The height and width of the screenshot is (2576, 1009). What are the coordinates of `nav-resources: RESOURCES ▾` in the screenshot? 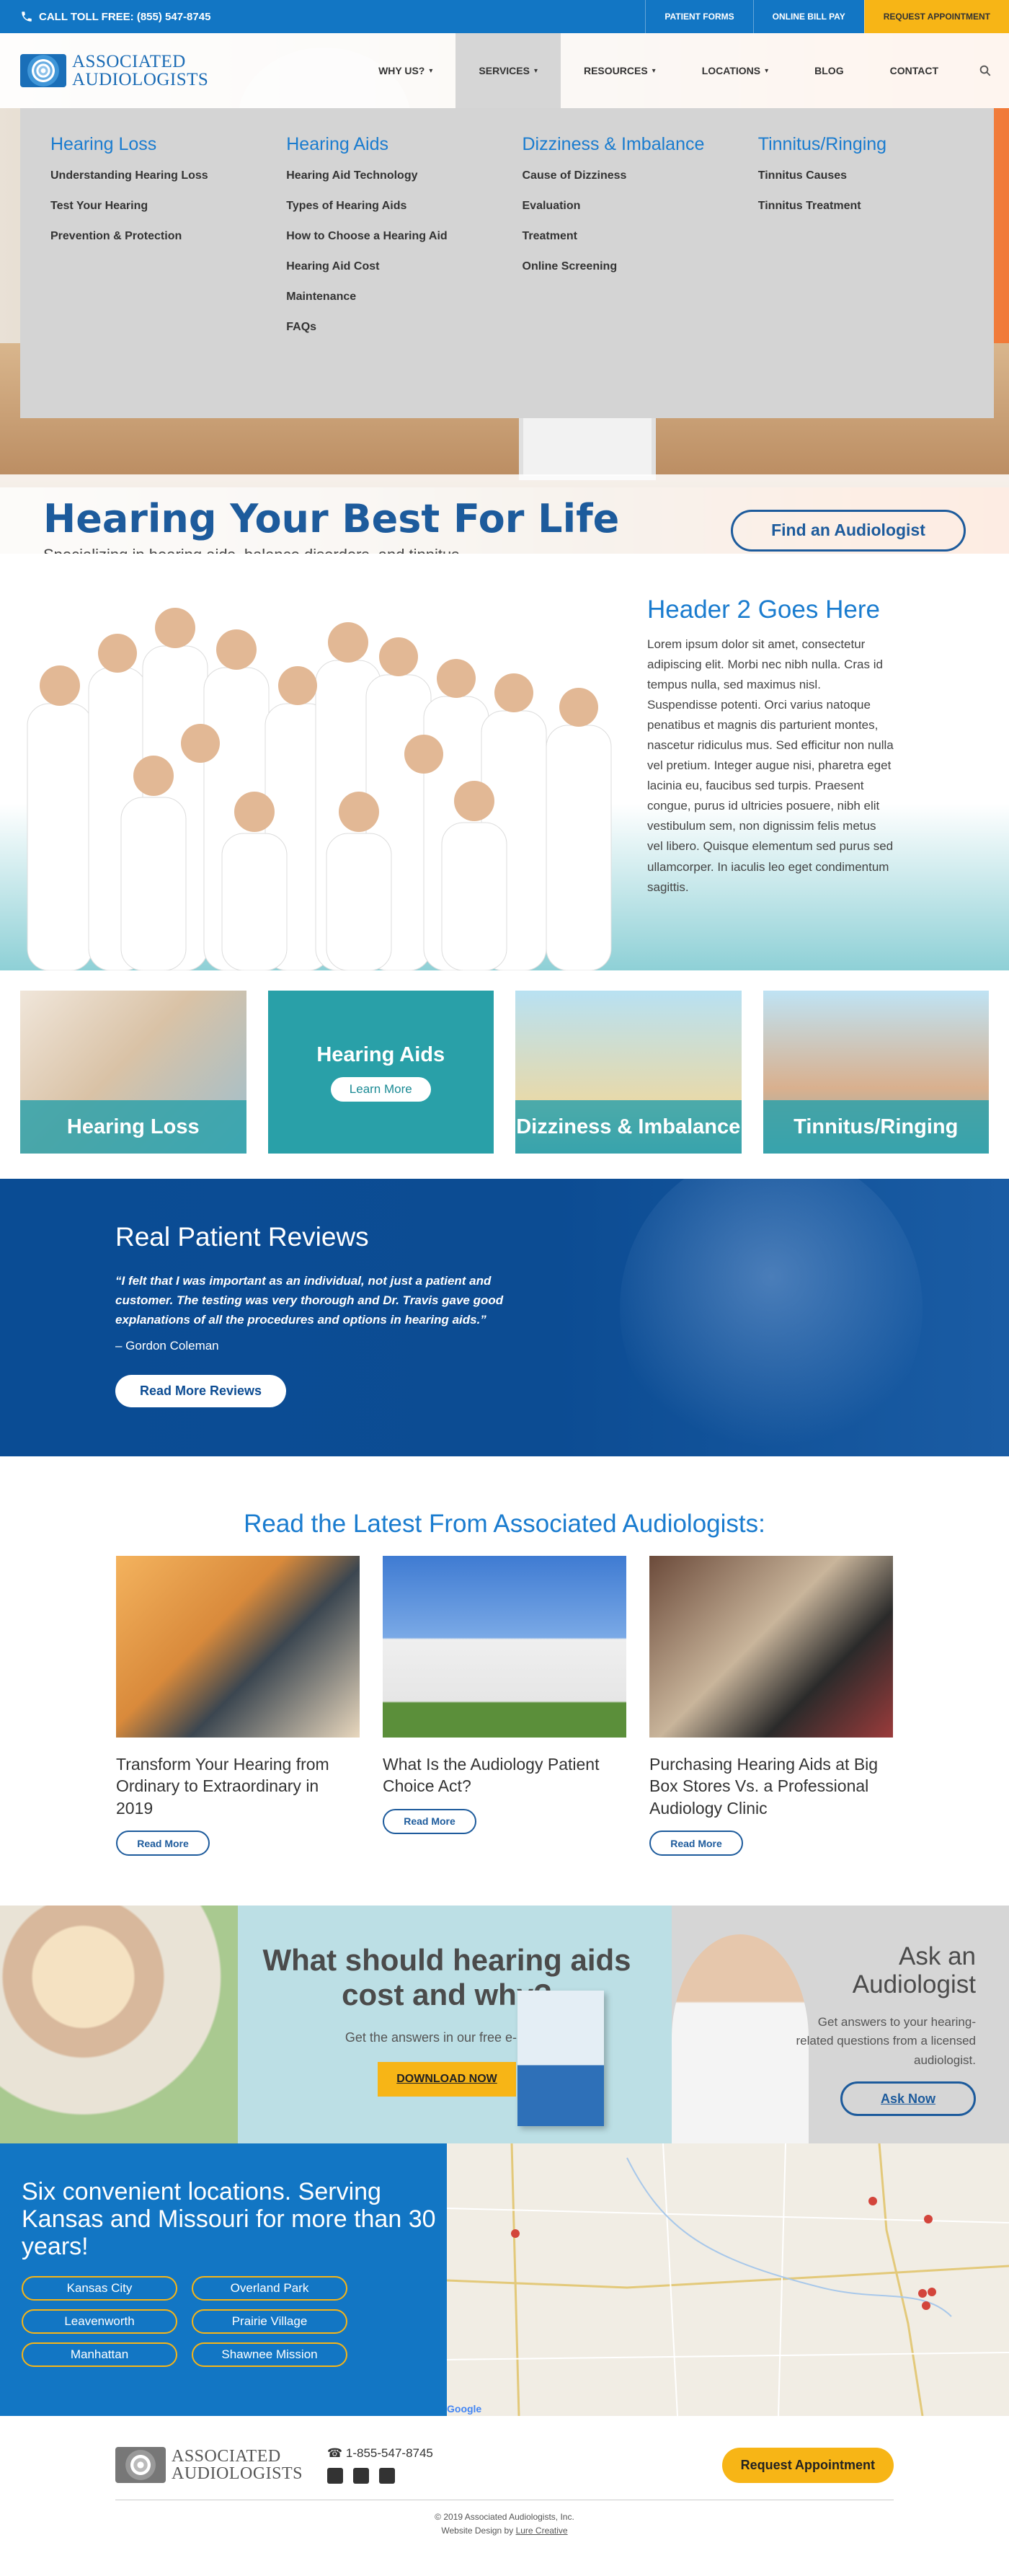 It's located at (620, 70).